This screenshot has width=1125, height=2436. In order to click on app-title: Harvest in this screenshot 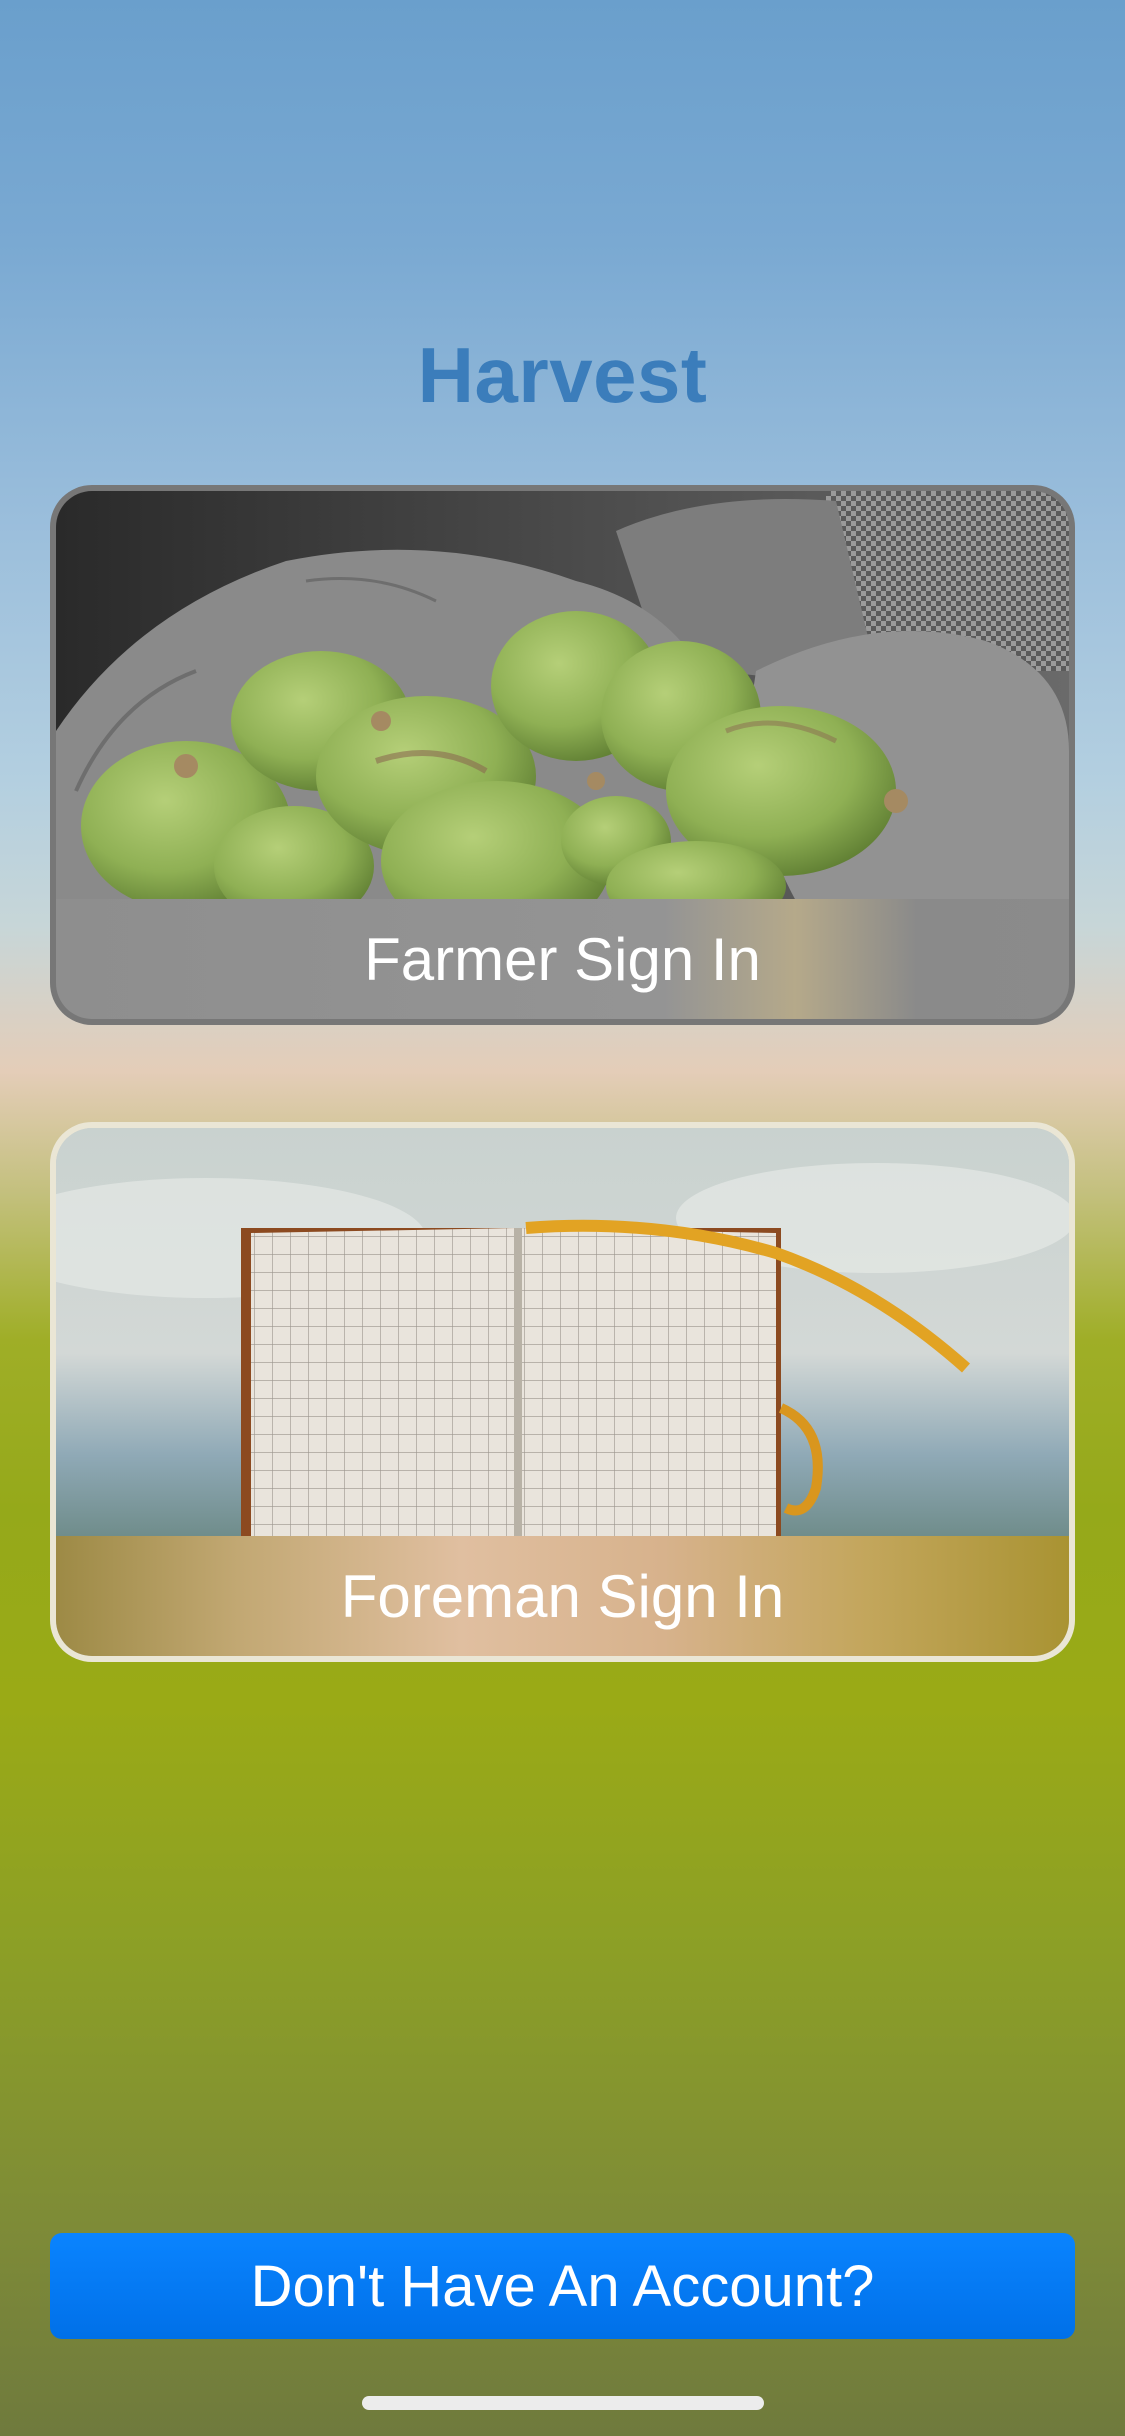, I will do `click(562, 375)`.